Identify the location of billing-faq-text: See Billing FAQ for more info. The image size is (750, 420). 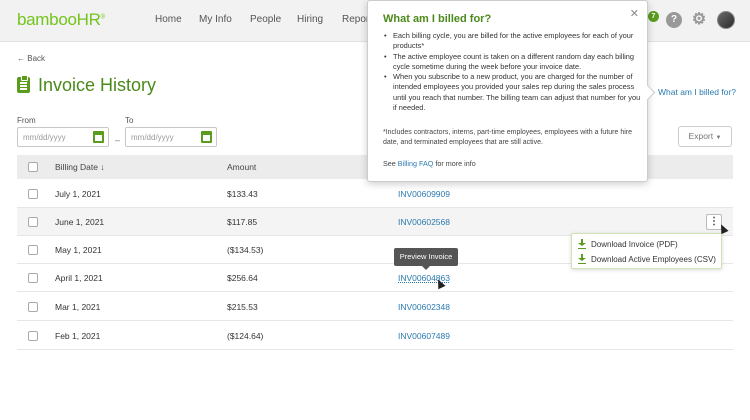
(429, 163).